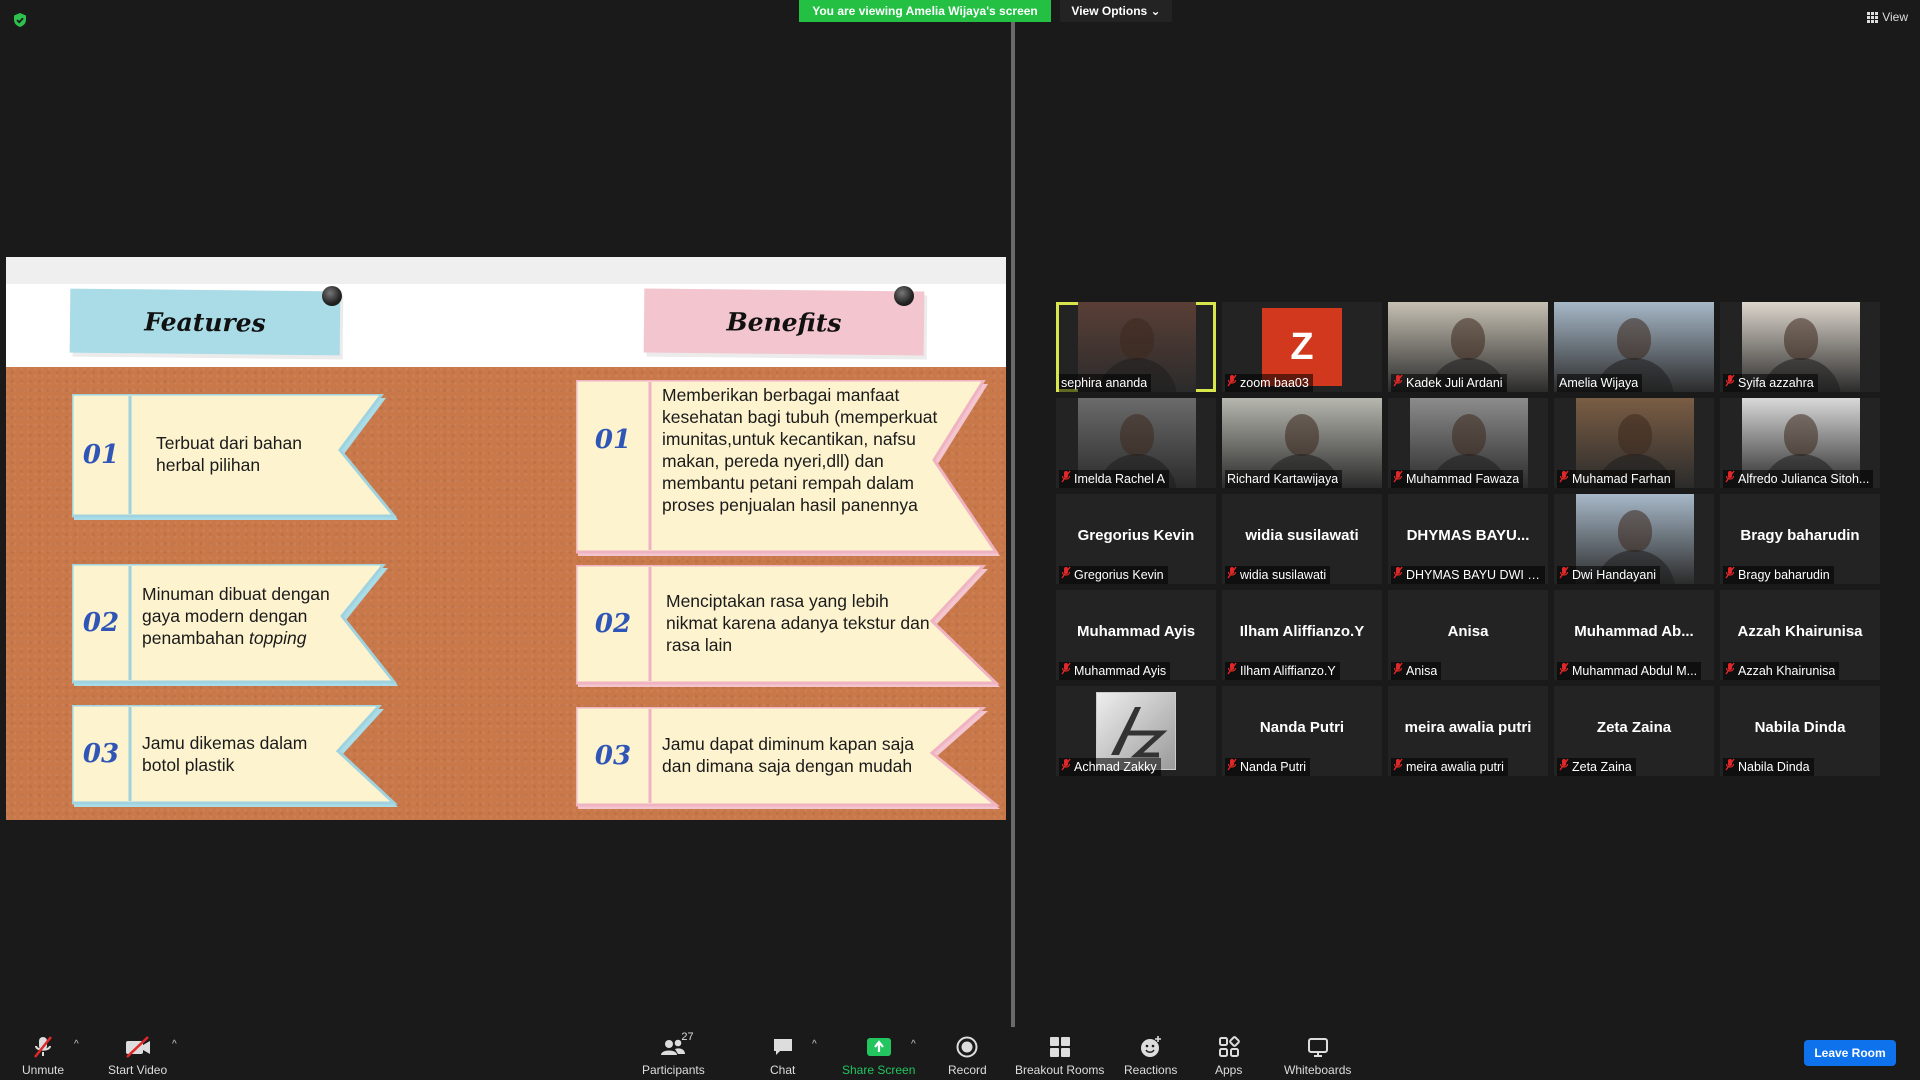 The image size is (1920, 1080). I want to click on participant-tile: Dwi Handayani, so click(1634, 539).